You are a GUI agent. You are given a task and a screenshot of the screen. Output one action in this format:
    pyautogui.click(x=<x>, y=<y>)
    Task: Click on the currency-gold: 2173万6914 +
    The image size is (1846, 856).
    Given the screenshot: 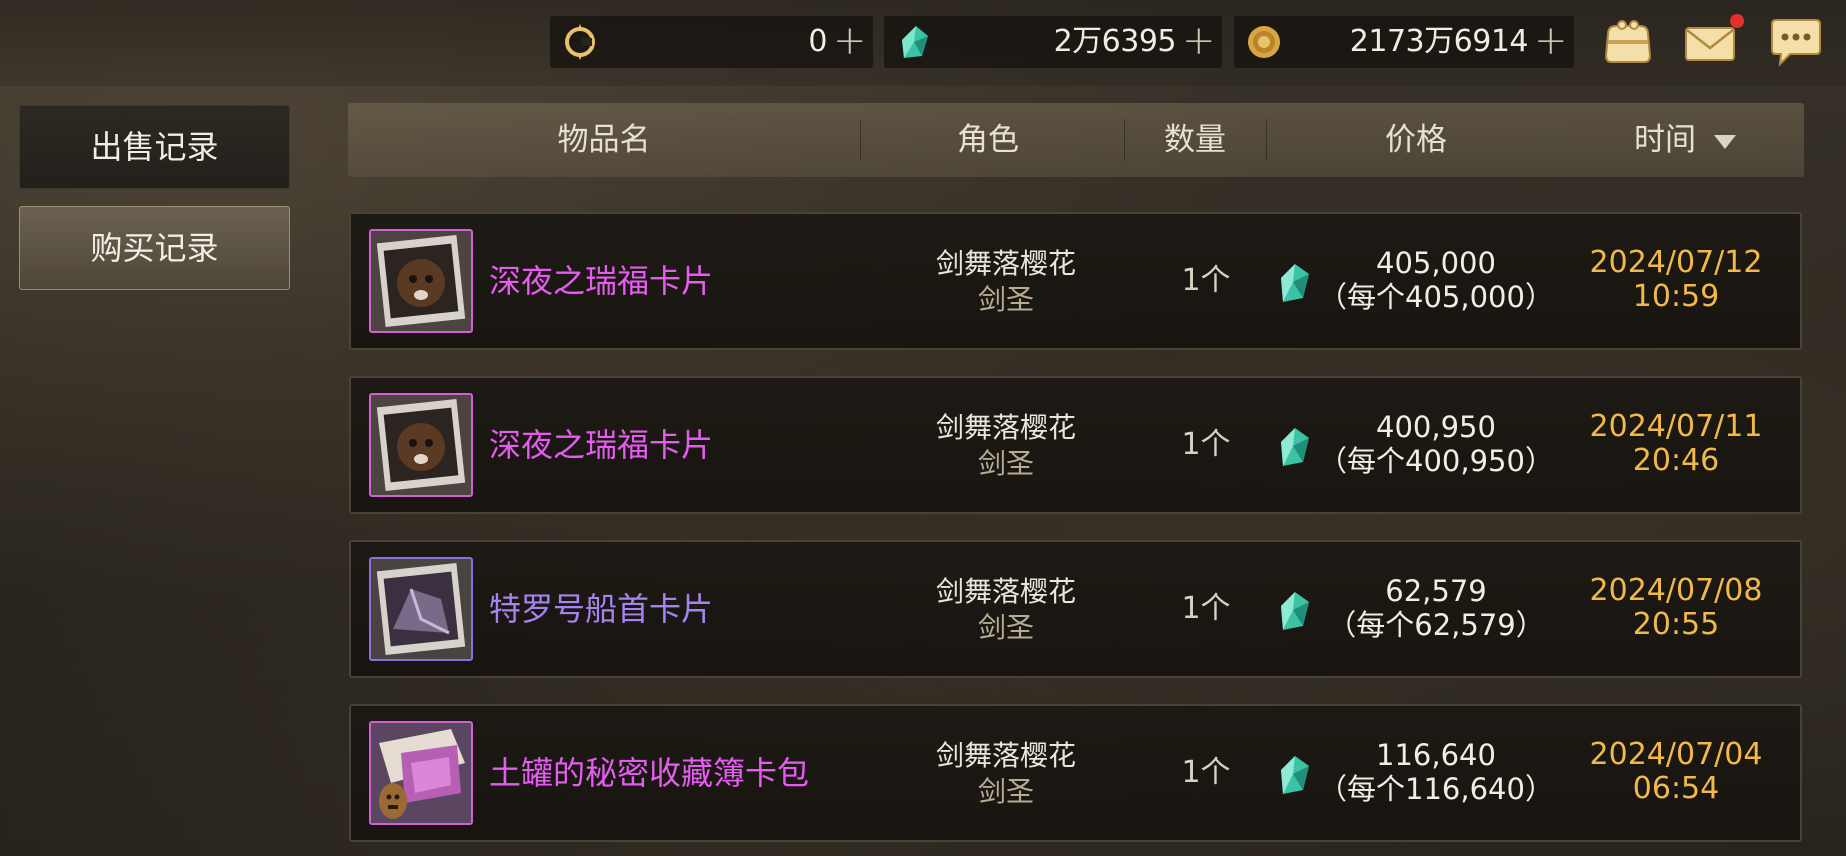 What is the action you would take?
    pyautogui.click(x=1404, y=42)
    